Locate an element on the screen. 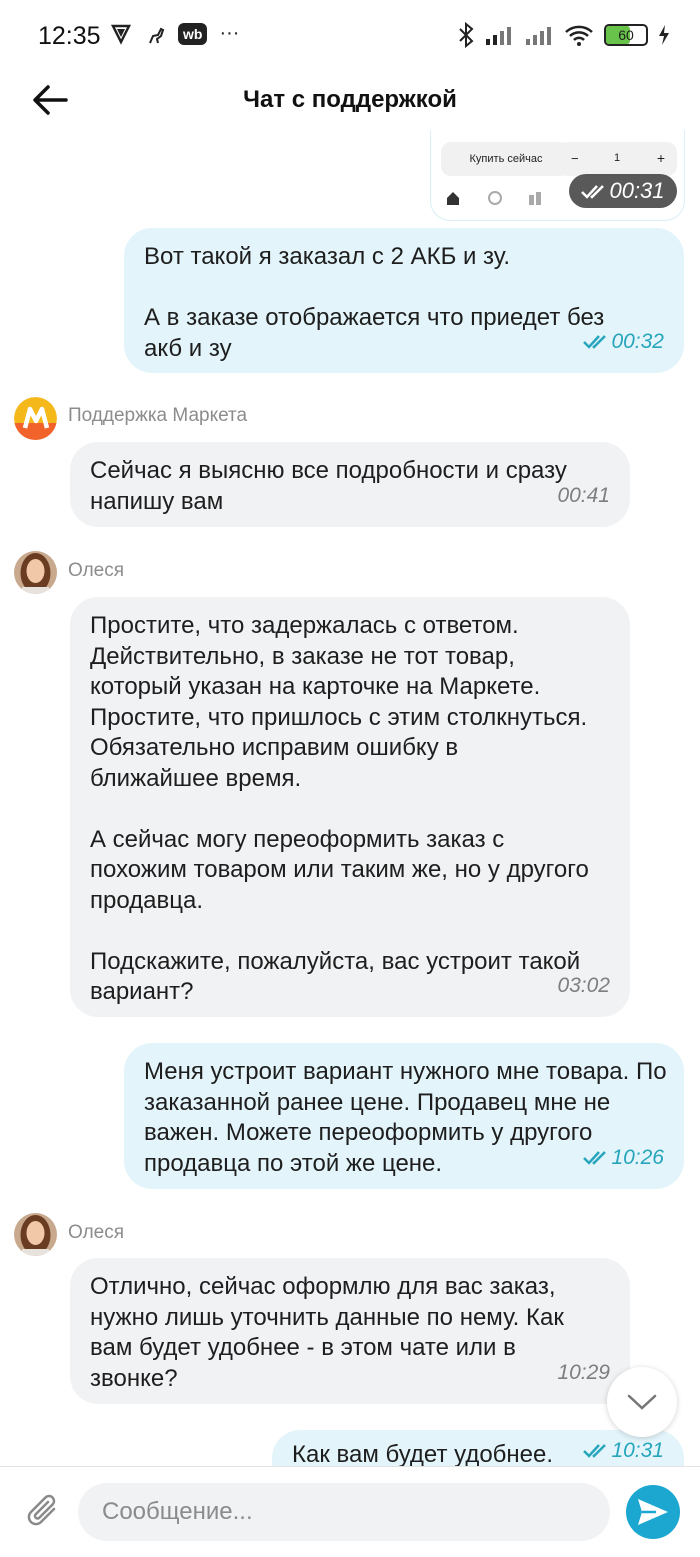 This screenshot has width=700, height=1557. vpn-shield-icon is located at coordinates (121, 34).